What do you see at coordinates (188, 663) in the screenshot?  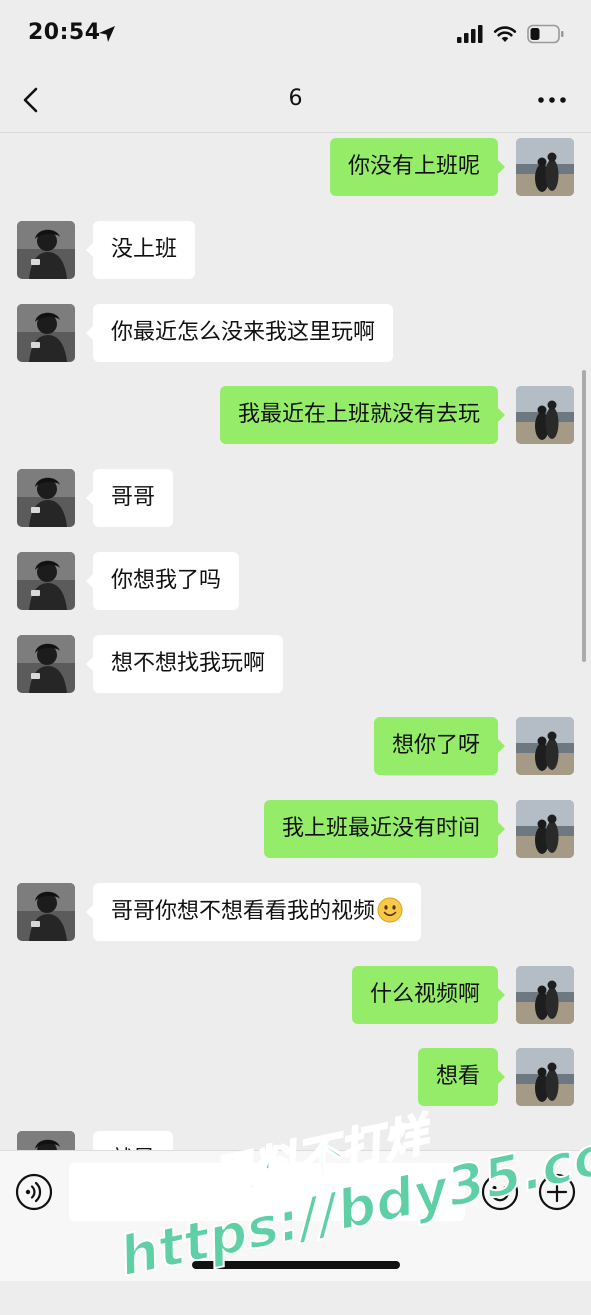 I see `message-text: 想不想找我玩啊` at bounding box center [188, 663].